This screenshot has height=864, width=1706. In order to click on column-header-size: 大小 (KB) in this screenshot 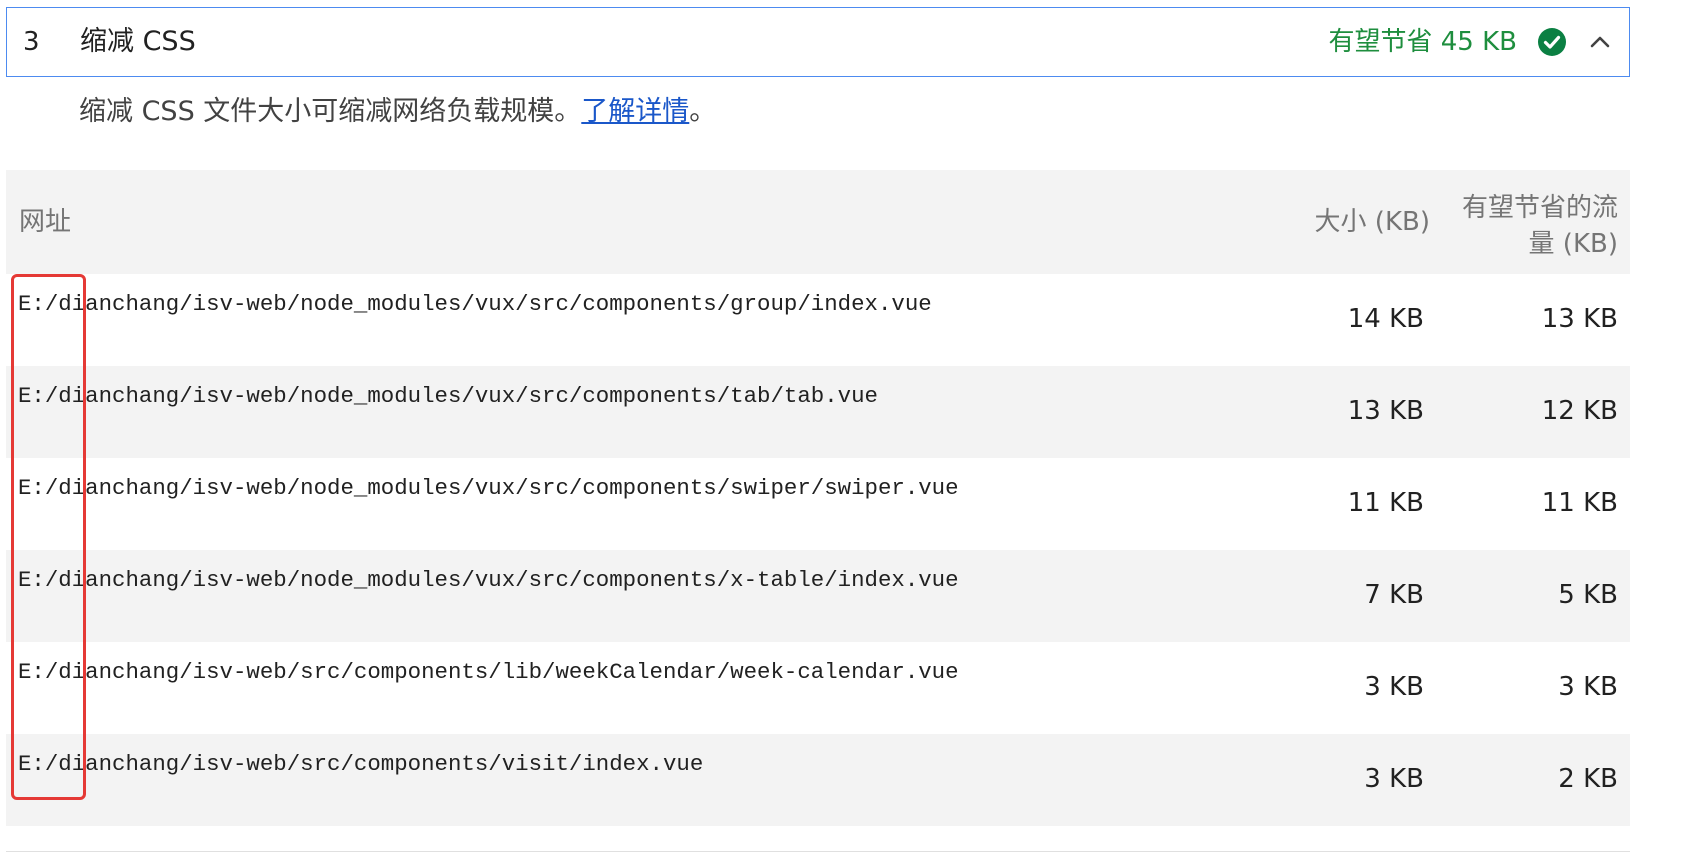, I will do `click(1372, 222)`.